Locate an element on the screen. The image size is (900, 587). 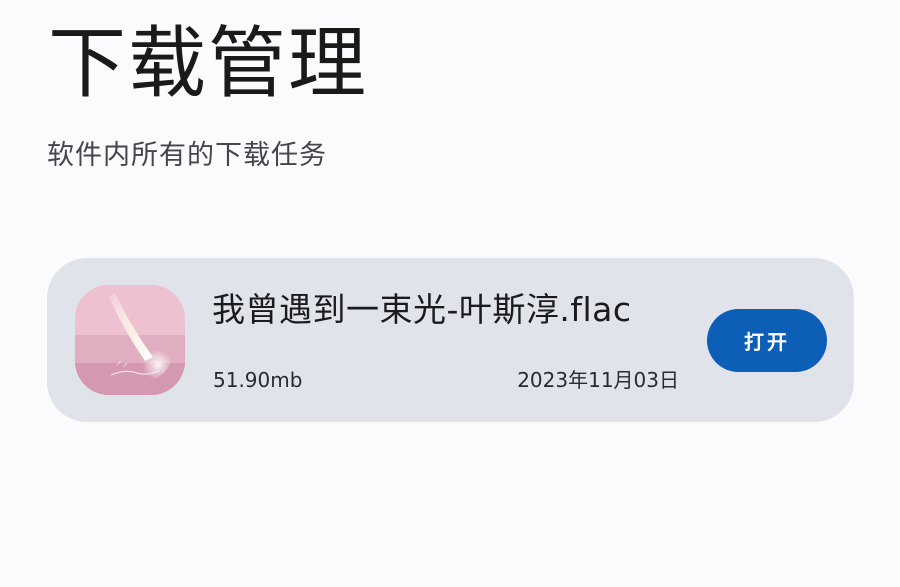
page-subtitle: 软件内所有的下载任务 is located at coordinates (187, 155).